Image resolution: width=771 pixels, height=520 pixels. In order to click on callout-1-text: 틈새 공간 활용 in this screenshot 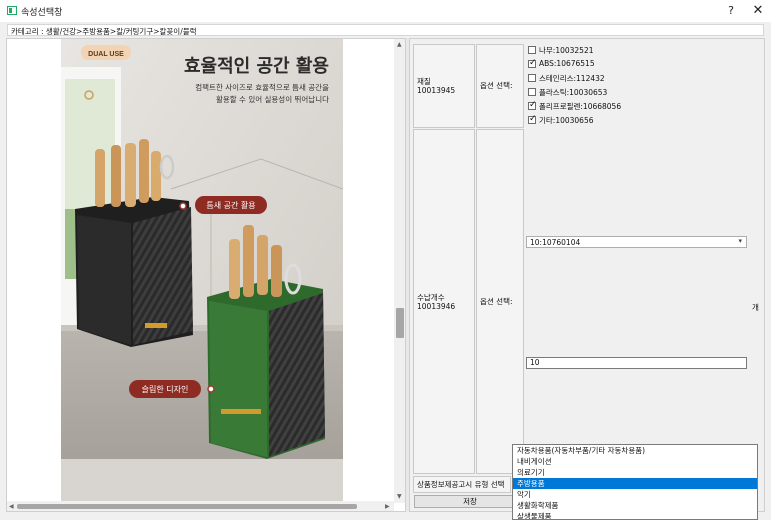, I will do `click(230, 205)`.